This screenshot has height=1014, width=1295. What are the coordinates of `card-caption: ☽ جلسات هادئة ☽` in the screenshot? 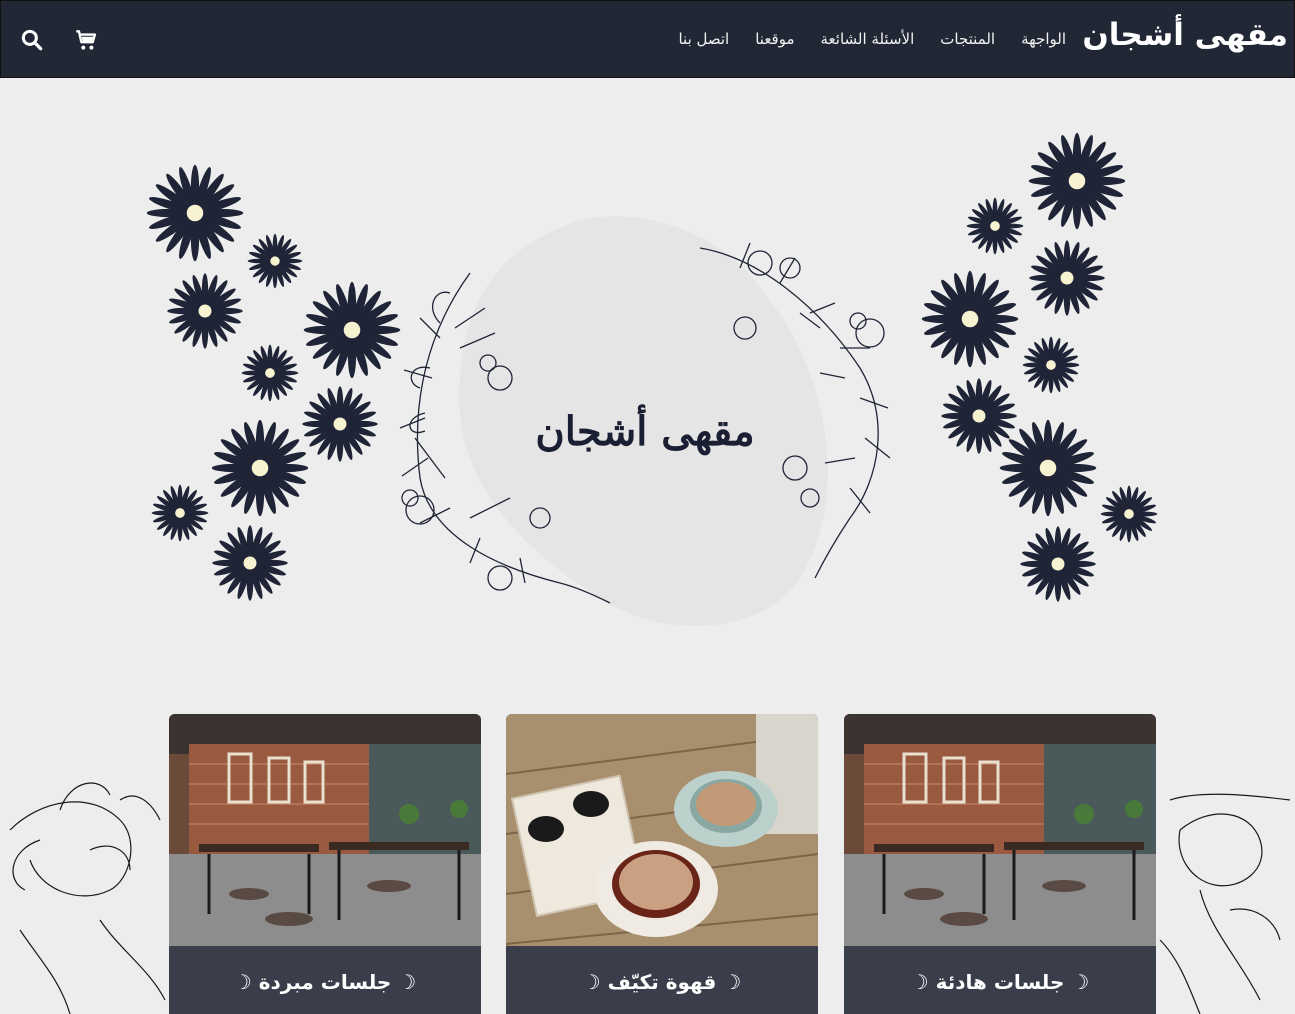 It's located at (1000, 980).